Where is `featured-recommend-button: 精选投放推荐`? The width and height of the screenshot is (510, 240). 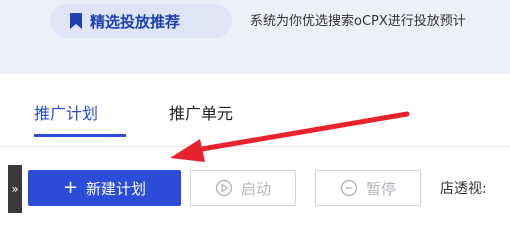
featured-recommend-button: 精选投放推荐 is located at coordinates (141, 21).